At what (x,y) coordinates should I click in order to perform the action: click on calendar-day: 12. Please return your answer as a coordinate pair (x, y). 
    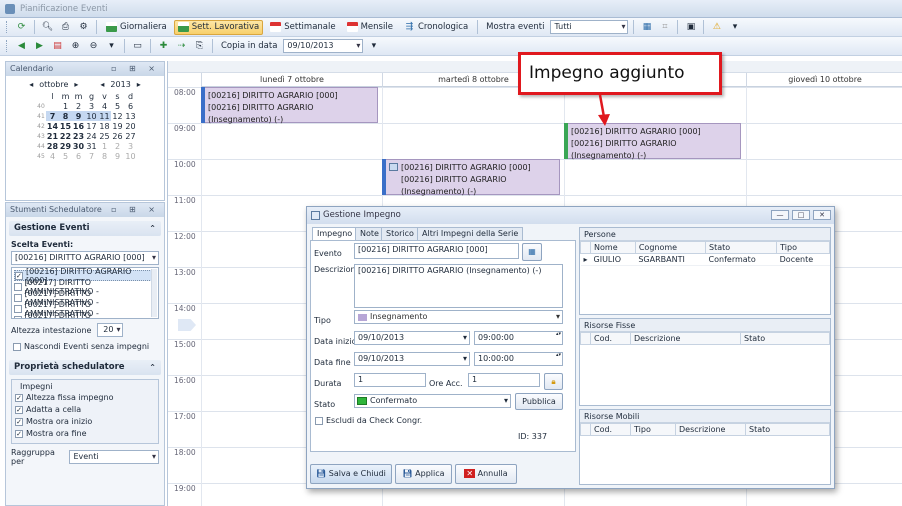
    Looking at the image, I should click on (117, 116).